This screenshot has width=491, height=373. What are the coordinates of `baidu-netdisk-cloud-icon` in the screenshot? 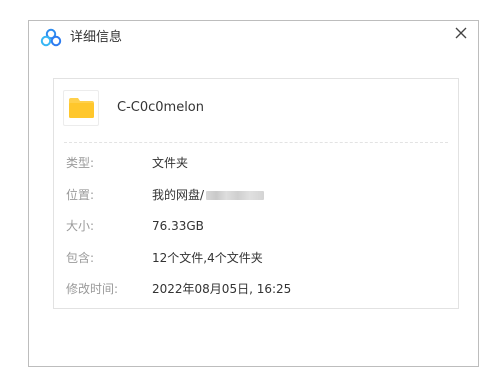 It's located at (51, 38).